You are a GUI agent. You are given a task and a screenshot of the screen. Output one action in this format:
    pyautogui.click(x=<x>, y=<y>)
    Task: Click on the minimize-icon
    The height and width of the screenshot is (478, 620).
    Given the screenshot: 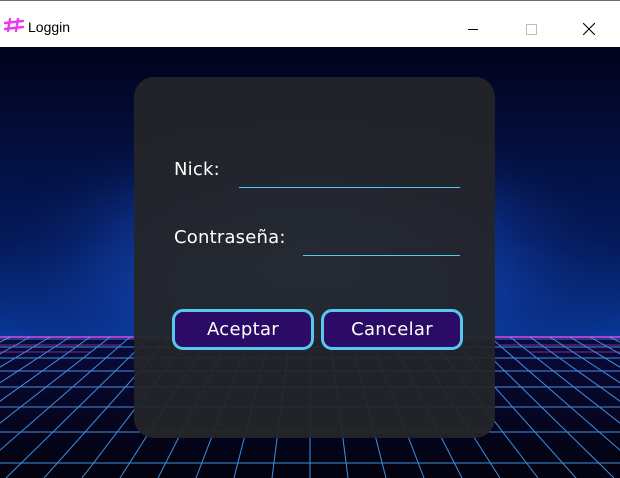 What is the action you would take?
    pyautogui.click(x=473, y=29)
    